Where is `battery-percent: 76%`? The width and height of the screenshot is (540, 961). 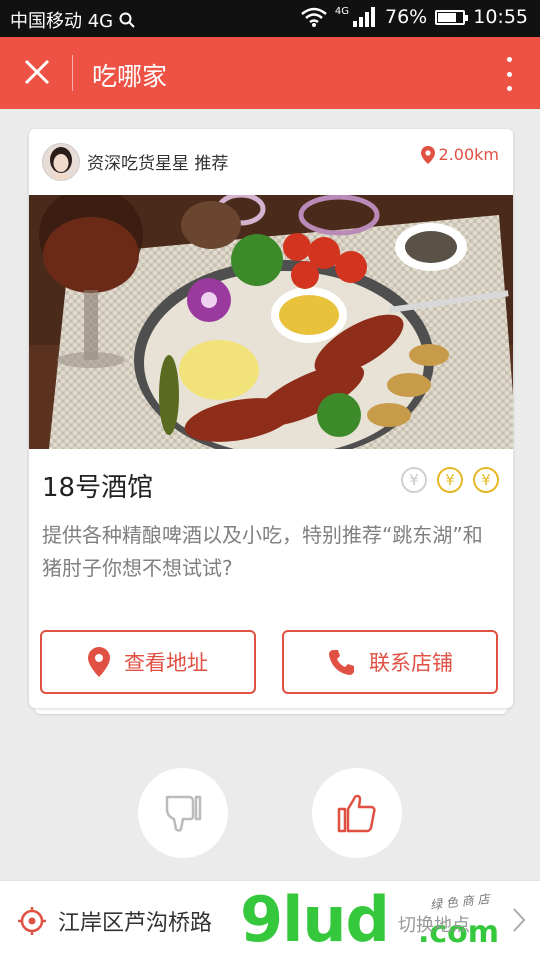
battery-percent: 76% is located at coordinates (406, 17).